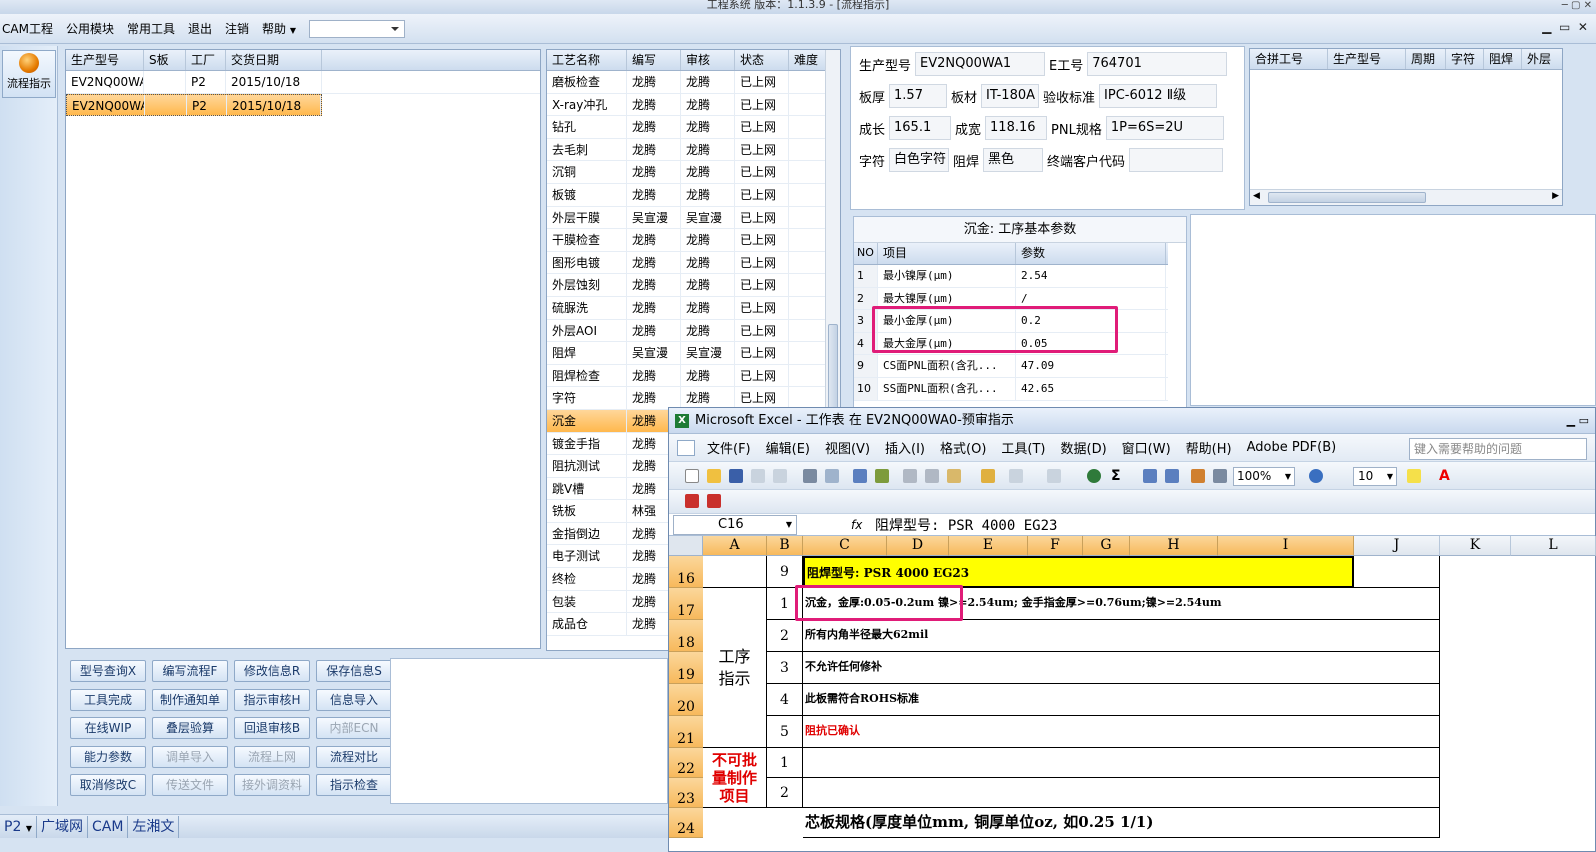 Image resolution: width=1596 pixels, height=852 pixels. Describe the element at coordinates (735, 572) in the screenshot. I see `cell-a16` at that location.